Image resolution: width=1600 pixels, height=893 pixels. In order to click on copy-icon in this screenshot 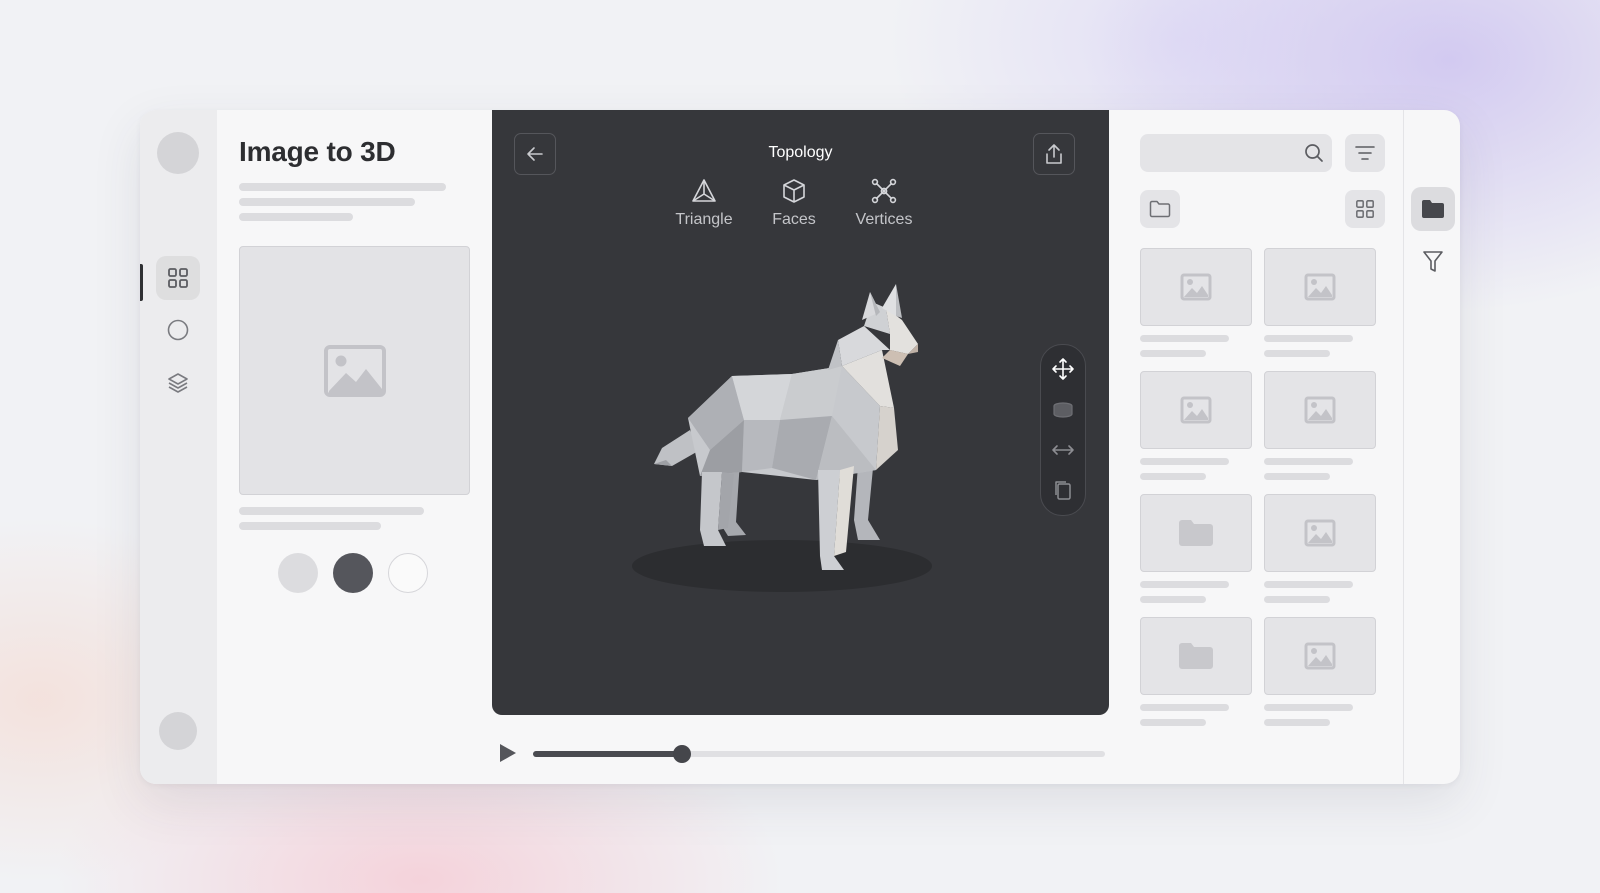, I will do `click(1063, 490)`.